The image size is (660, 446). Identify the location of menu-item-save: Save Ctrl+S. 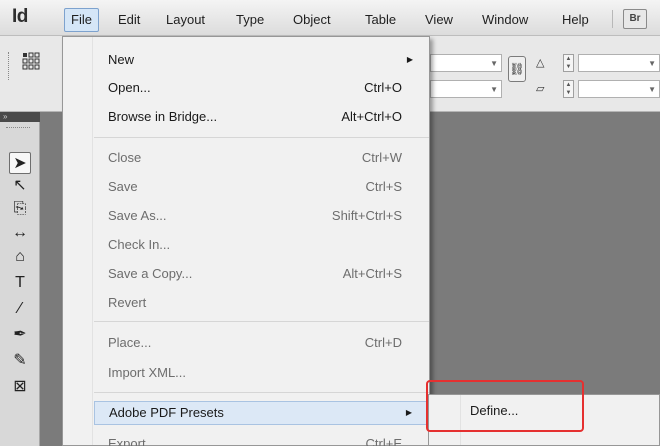
(261, 187).